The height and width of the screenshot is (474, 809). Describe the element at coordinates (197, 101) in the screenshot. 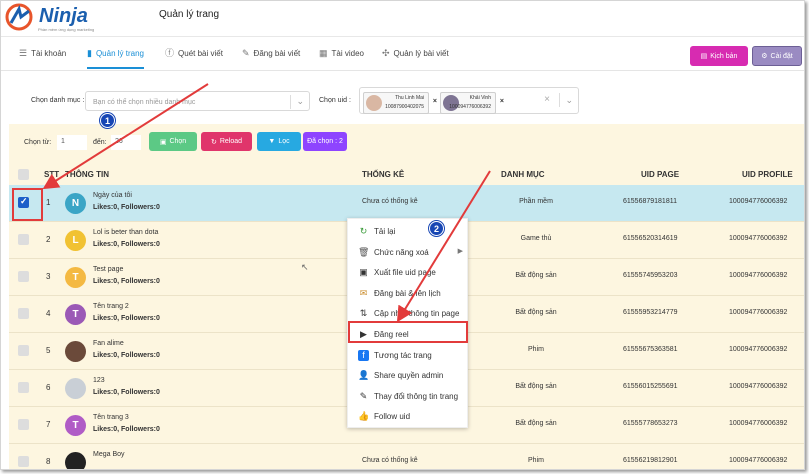

I see `category-select: Bạn có thể chọn nhiều danh mục ⌄` at that location.